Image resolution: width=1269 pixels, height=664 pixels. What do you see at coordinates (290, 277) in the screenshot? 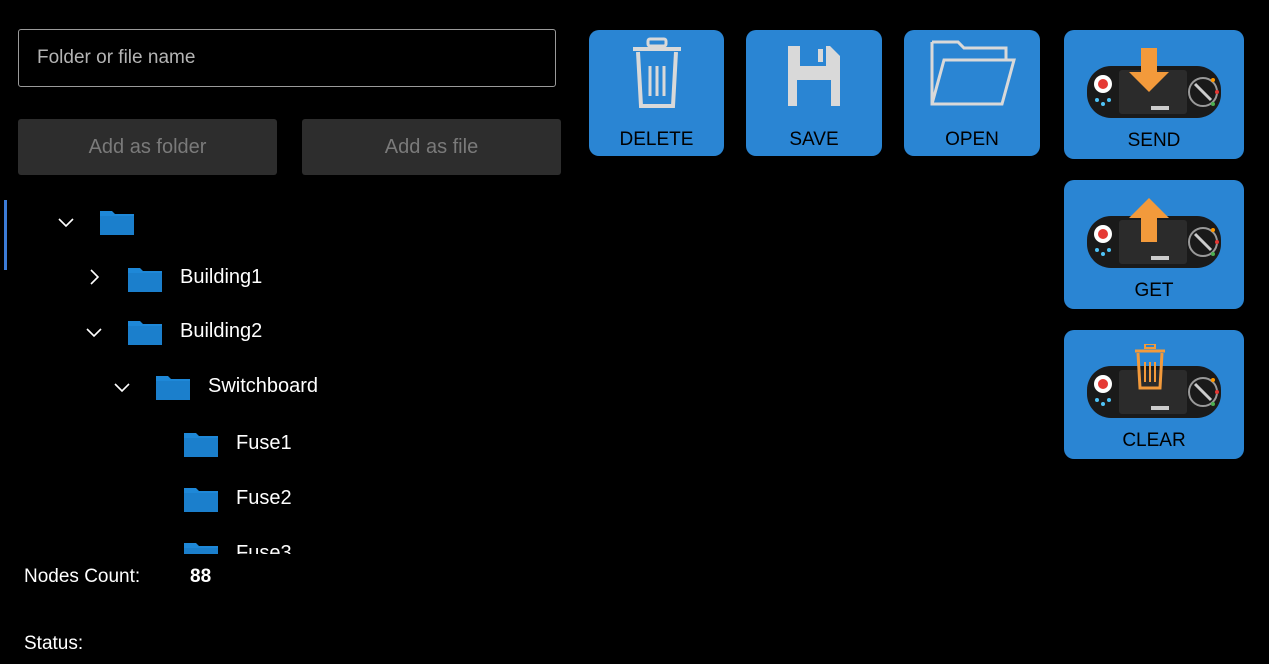
I see `tree-node-building1: Building1` at bounding box center [290, 277].